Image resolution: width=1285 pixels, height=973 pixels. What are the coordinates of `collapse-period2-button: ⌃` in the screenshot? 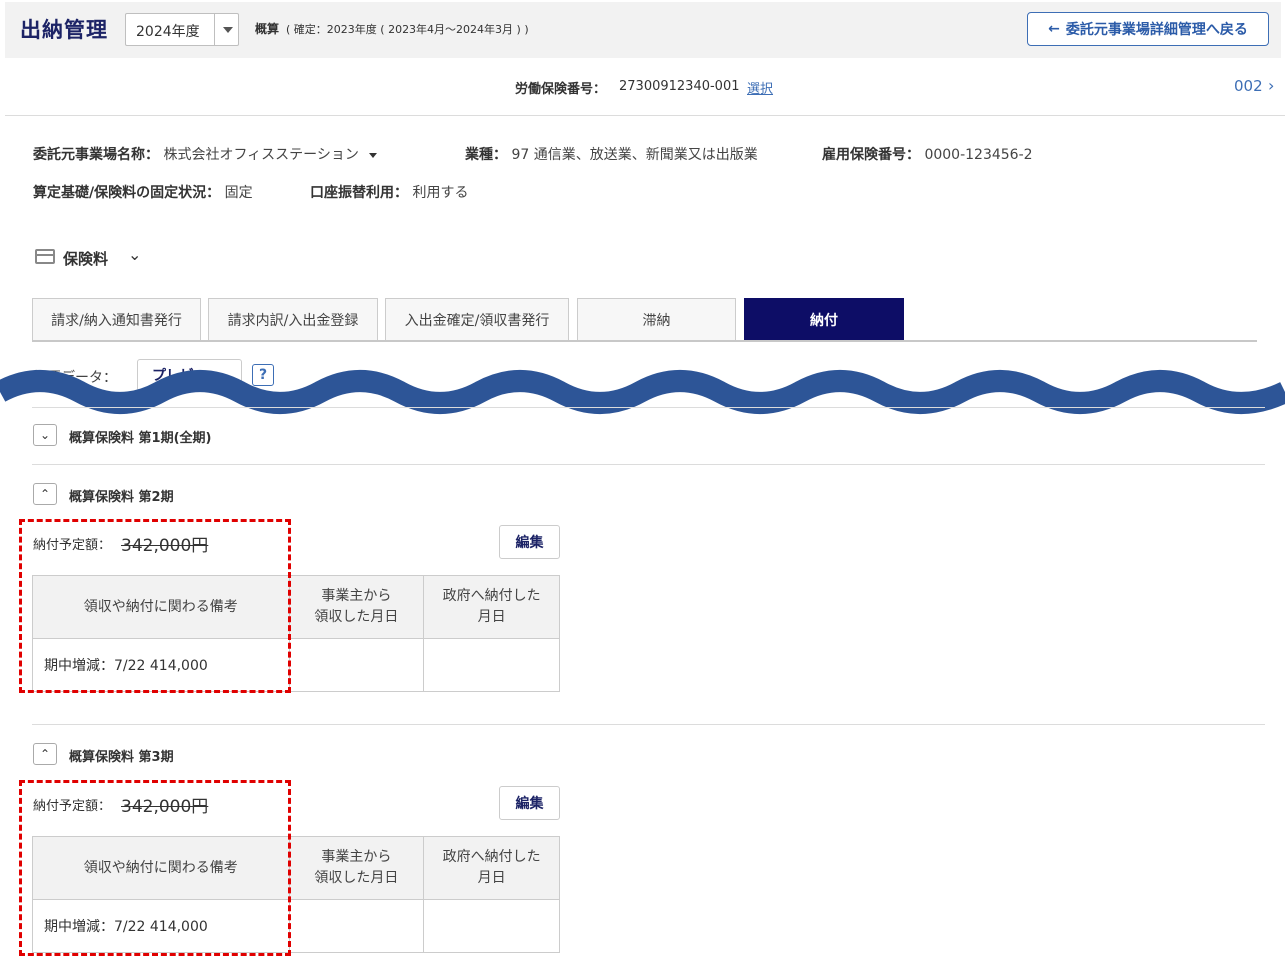 It's located at (45, 494).